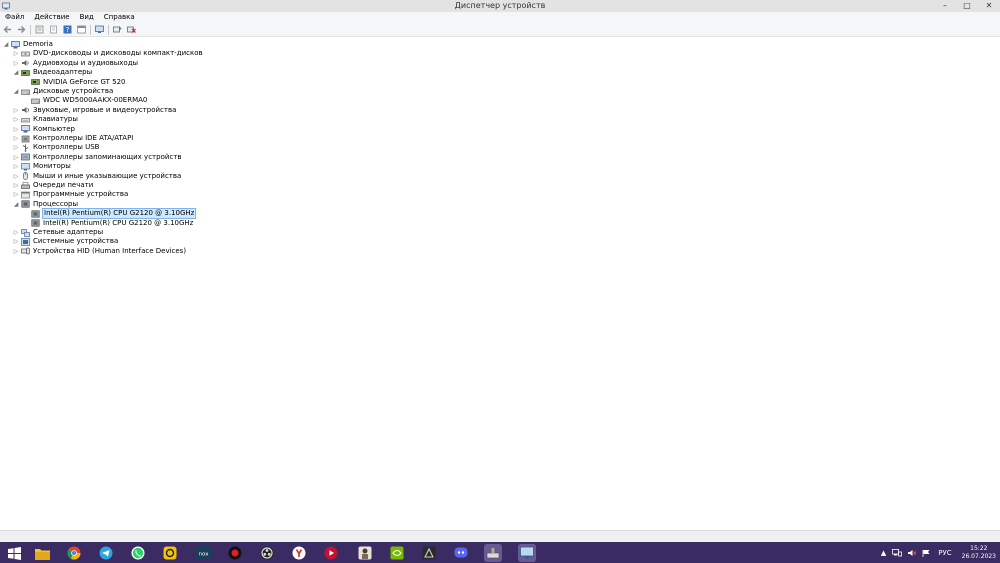 The height and width of the screenshot is (563, 1000). Describe the element at coordinates (97, 157) in the screenshot. I see `tree-category: ▷ Контроллеры запоминающих устройств` at that location.